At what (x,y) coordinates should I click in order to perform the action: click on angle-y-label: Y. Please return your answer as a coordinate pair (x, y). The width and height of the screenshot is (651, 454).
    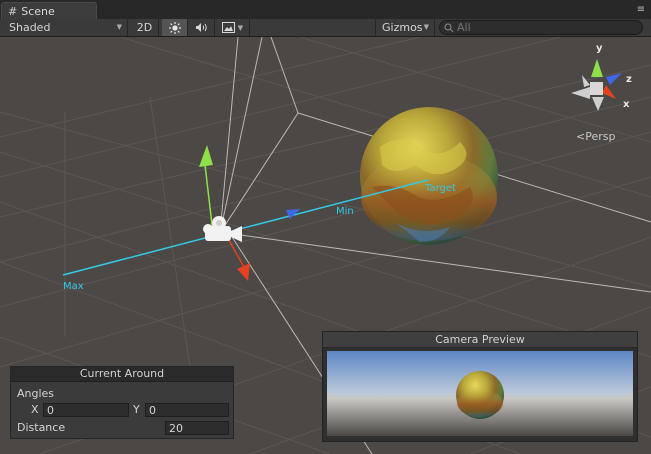
    Looking at the image, I should click on (136, 409).